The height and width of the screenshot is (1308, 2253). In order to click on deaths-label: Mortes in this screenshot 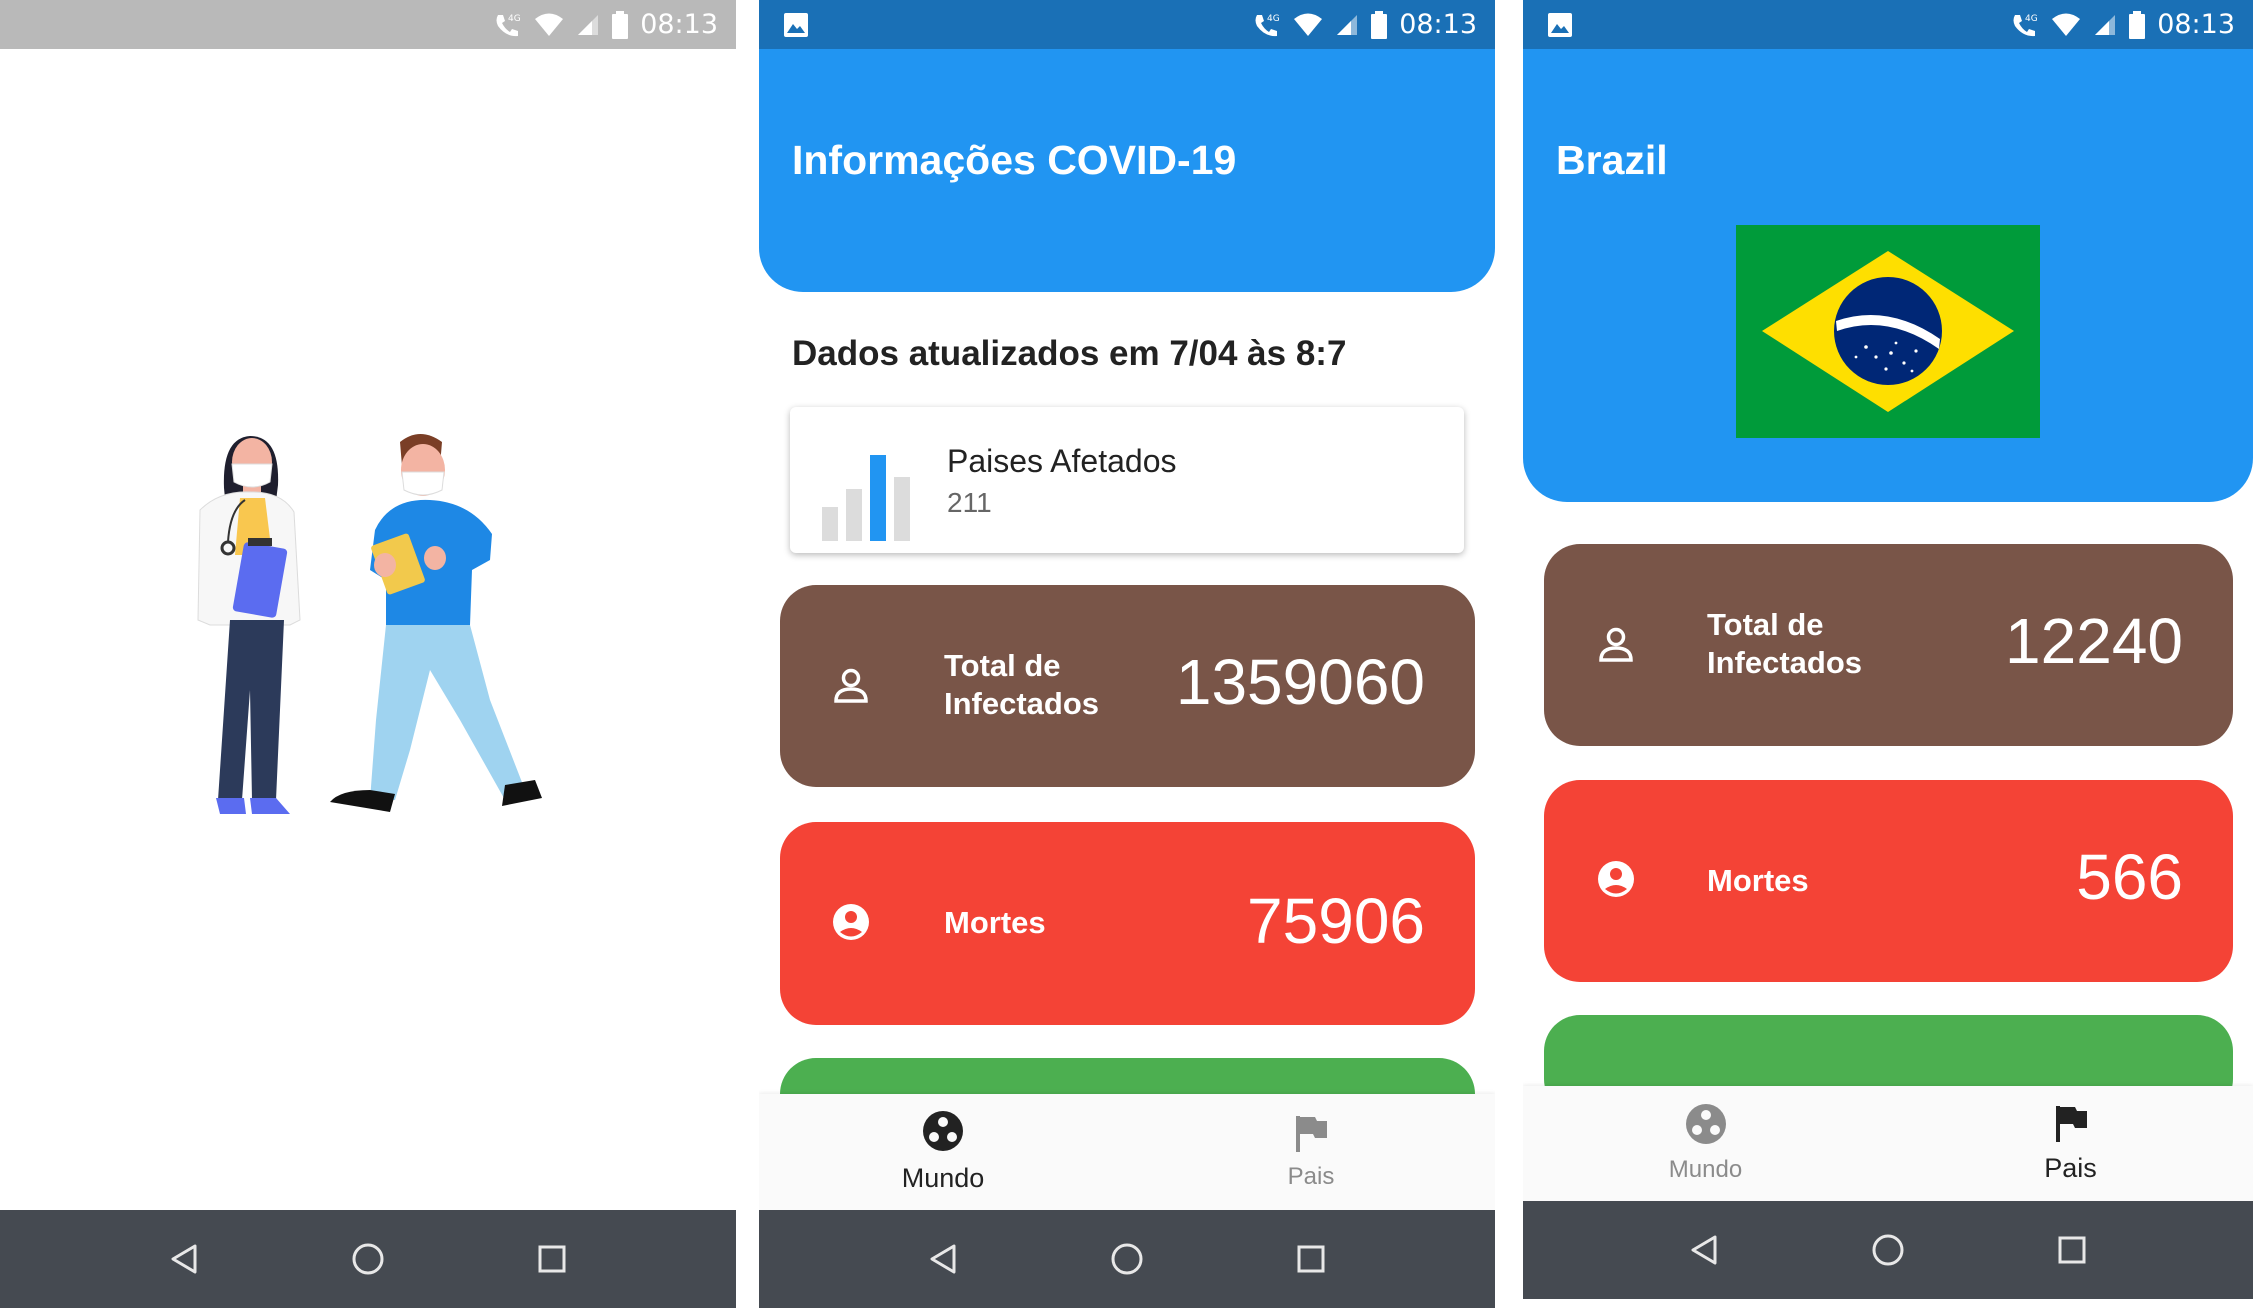, I will do `click(995, 922)`.